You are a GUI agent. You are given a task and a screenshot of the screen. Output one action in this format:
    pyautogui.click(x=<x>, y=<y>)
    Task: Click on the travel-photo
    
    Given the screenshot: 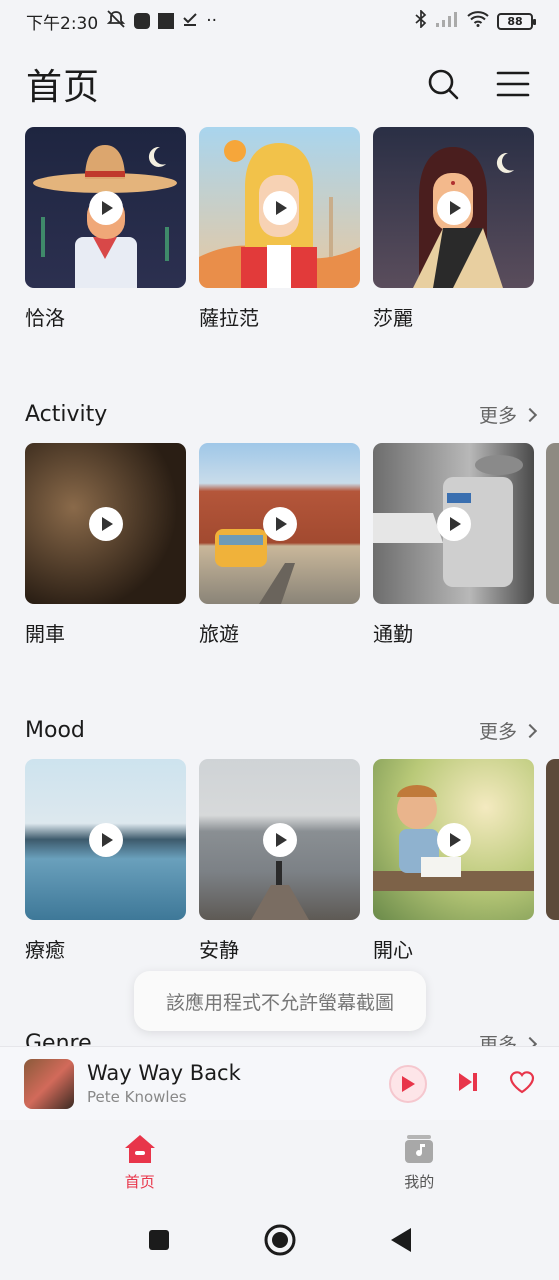 What is the action you would take?
    pyautogui.click(x=279, y=523)
    